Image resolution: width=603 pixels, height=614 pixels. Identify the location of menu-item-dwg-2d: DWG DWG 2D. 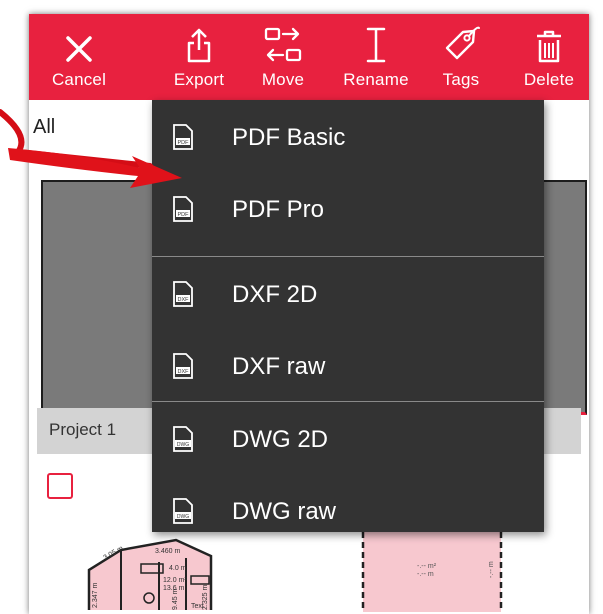
(348, 440).